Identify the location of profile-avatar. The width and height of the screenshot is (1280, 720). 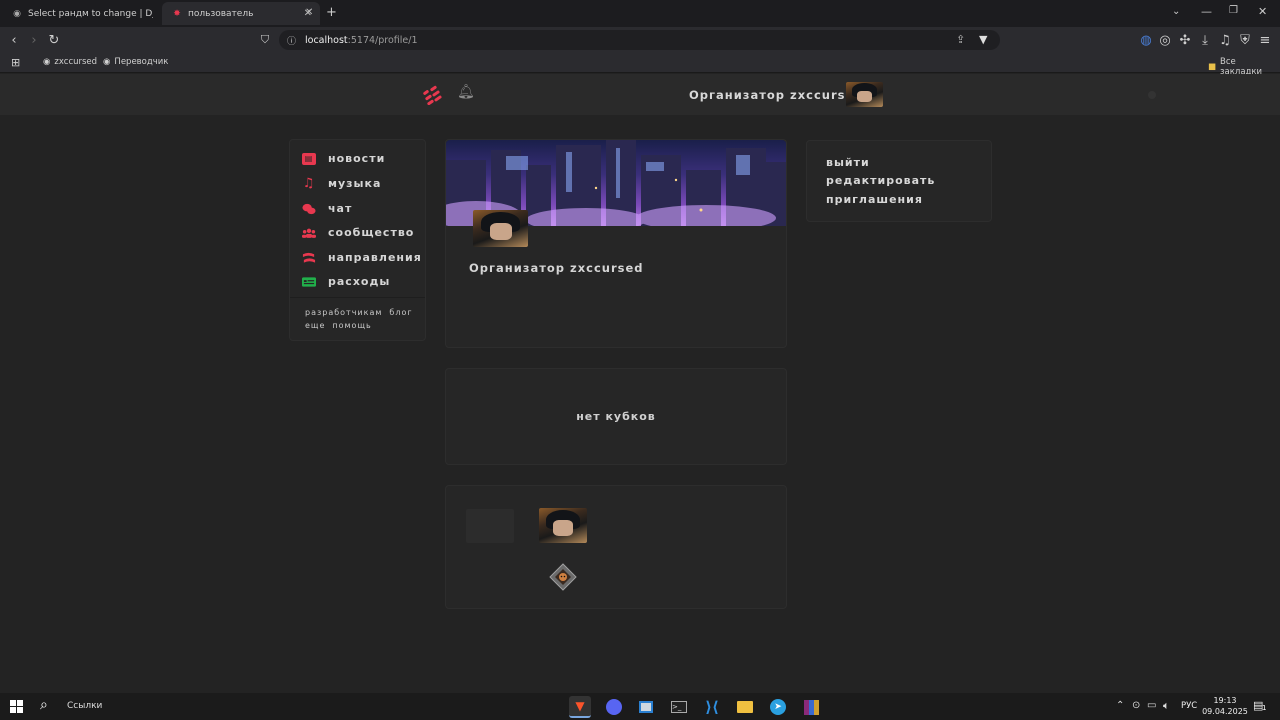
(500, 228).